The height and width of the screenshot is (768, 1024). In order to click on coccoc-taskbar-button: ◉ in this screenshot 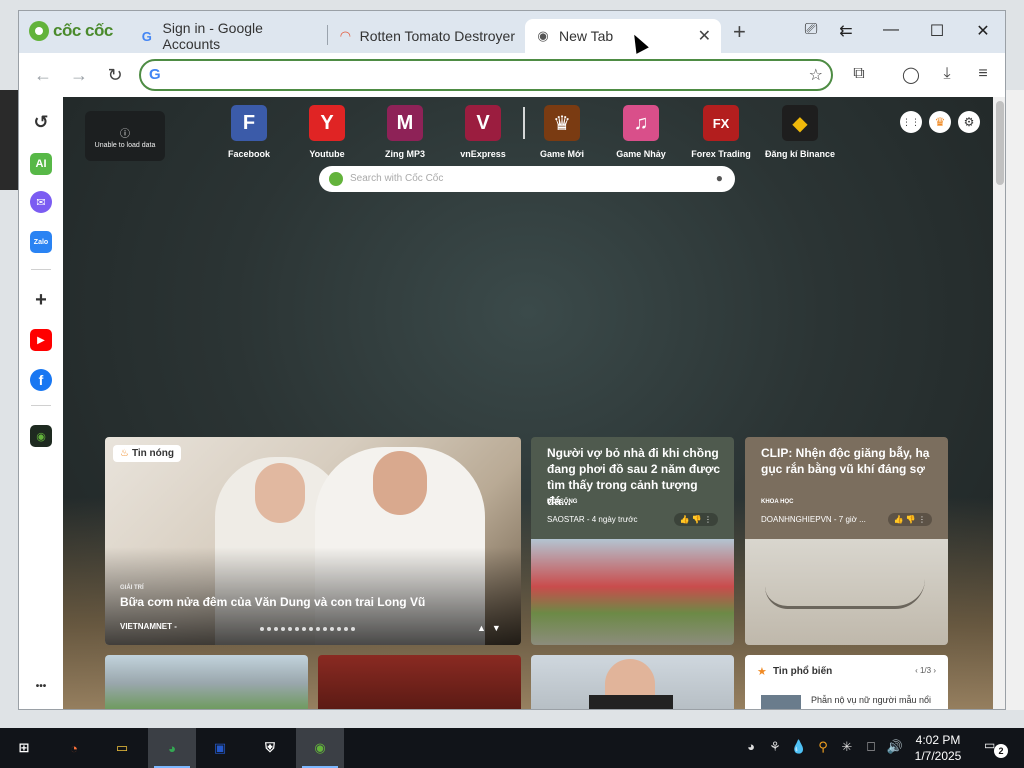, I will do `click(320, 748)`.